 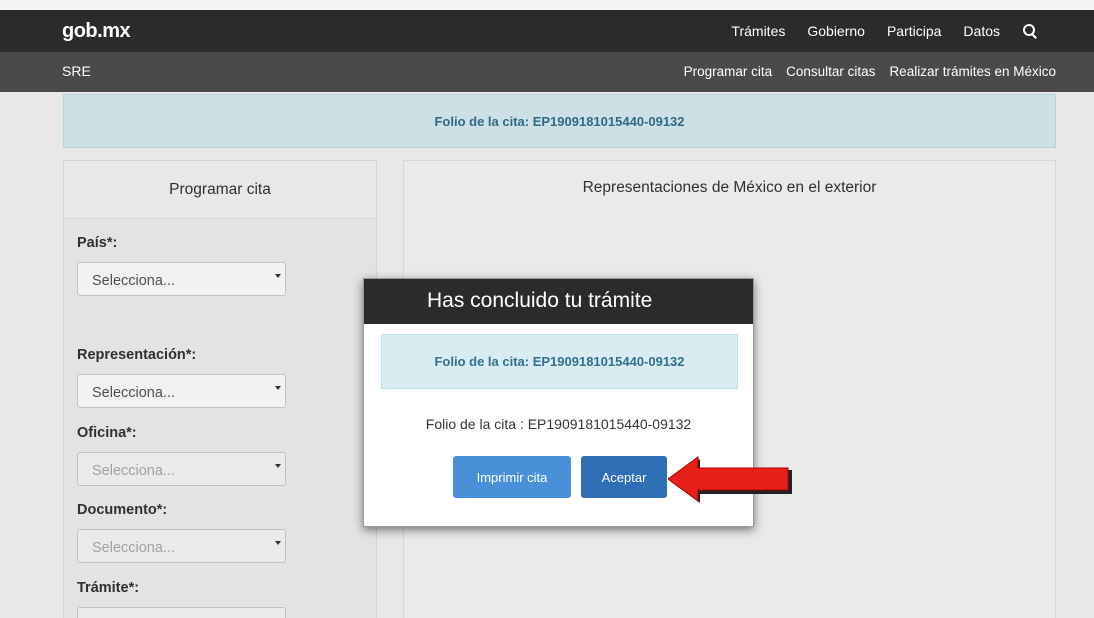 What do you see at coordinates (884, 31) in the screenshot?
I see `top-nav: Trámites Gobierno Participa Datos` at bounding box center [884, 31].